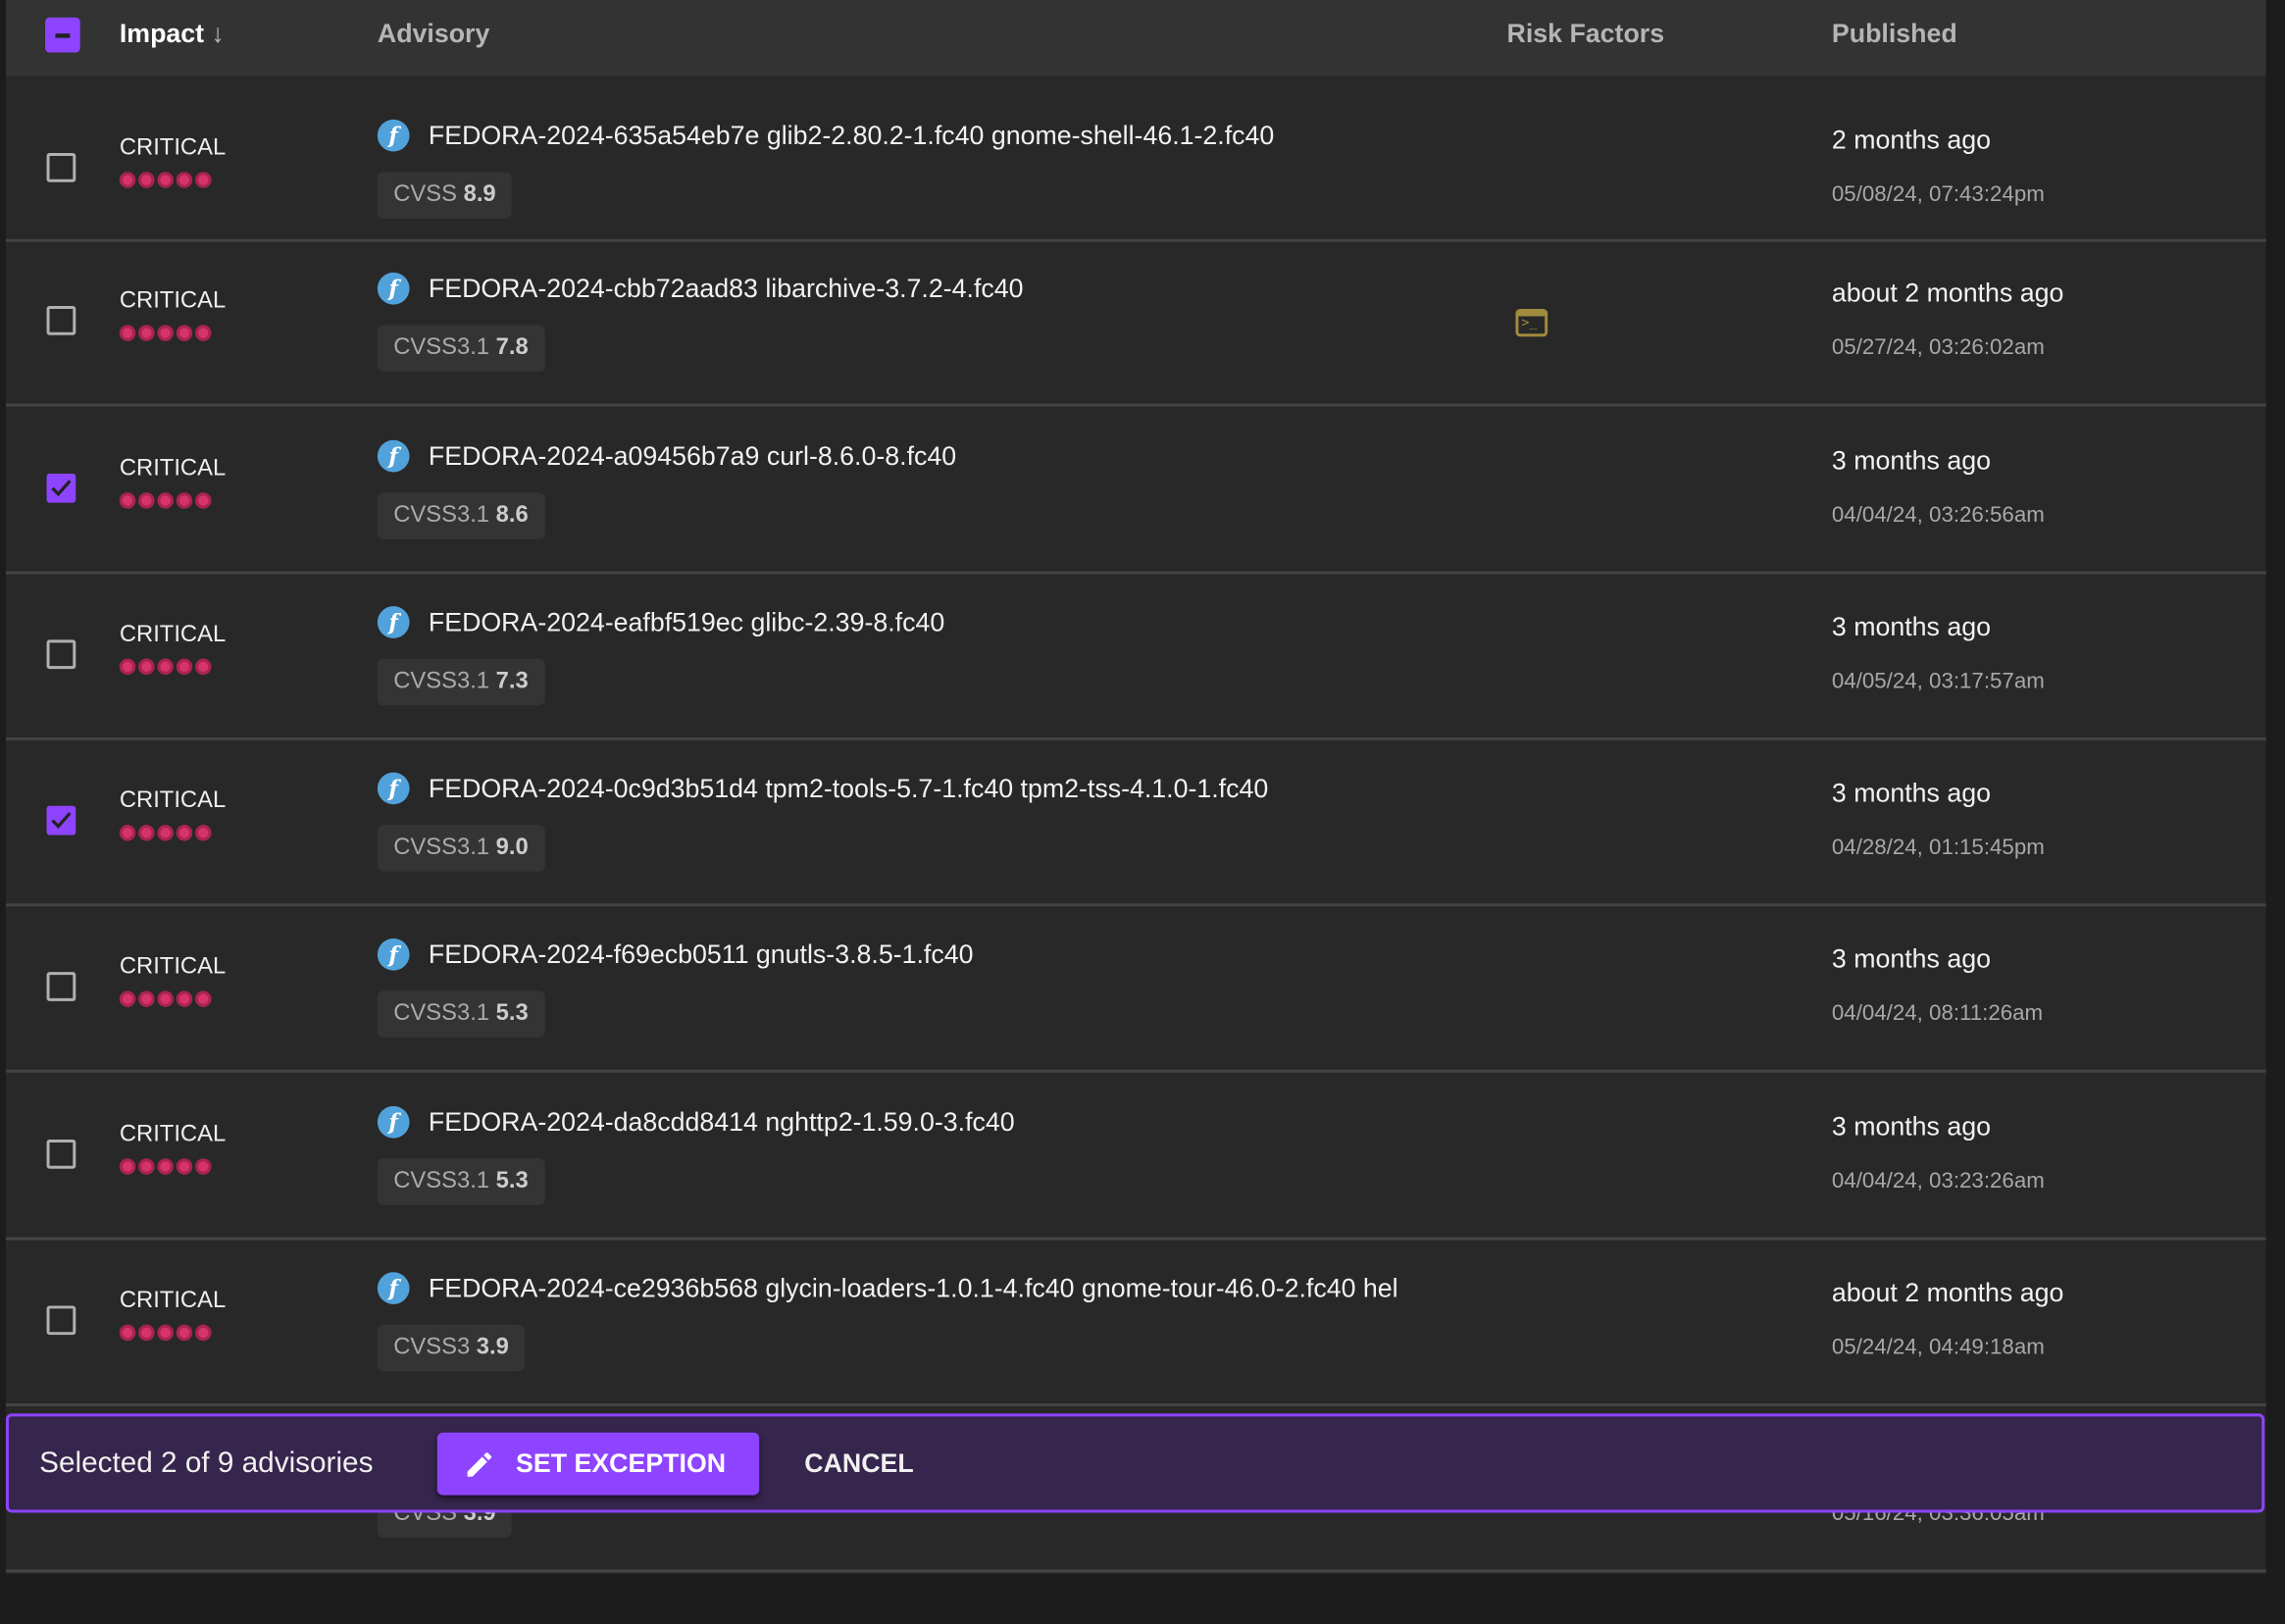 This screenshot has width=2285, height=1624. I want to click on published-date: 04/05/24, 03:17:57am, so click(1938, 681).